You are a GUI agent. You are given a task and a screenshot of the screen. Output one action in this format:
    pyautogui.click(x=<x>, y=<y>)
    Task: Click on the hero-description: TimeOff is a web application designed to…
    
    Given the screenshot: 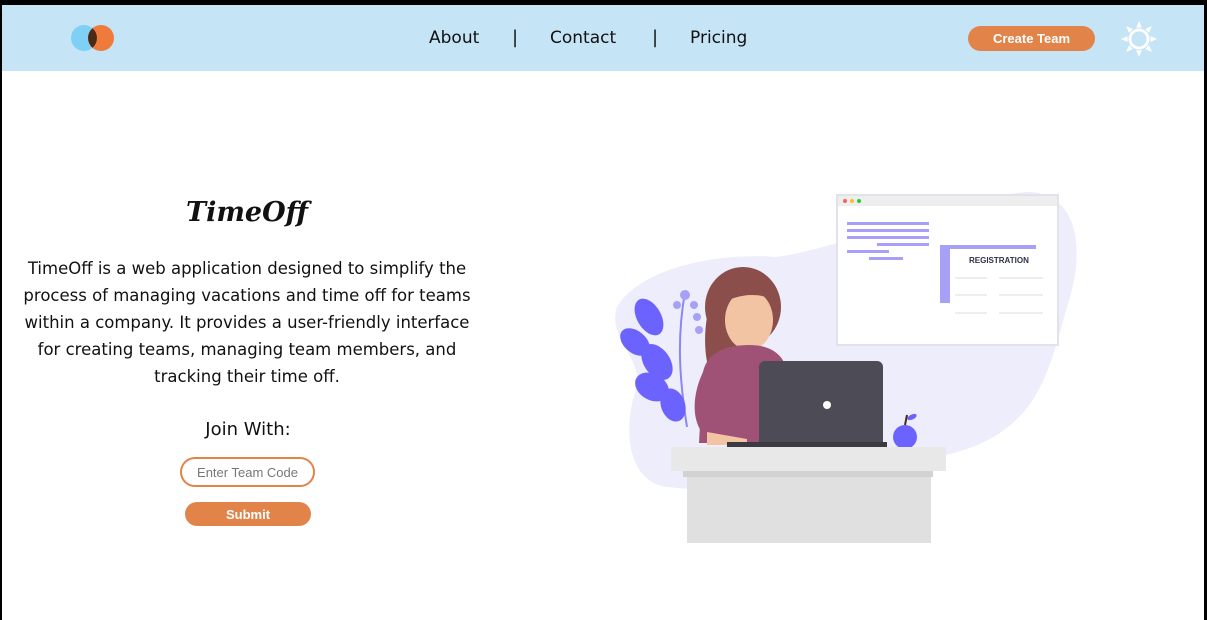 What is the action you would take?
    pyautogui.click(x=247, y=322)
    